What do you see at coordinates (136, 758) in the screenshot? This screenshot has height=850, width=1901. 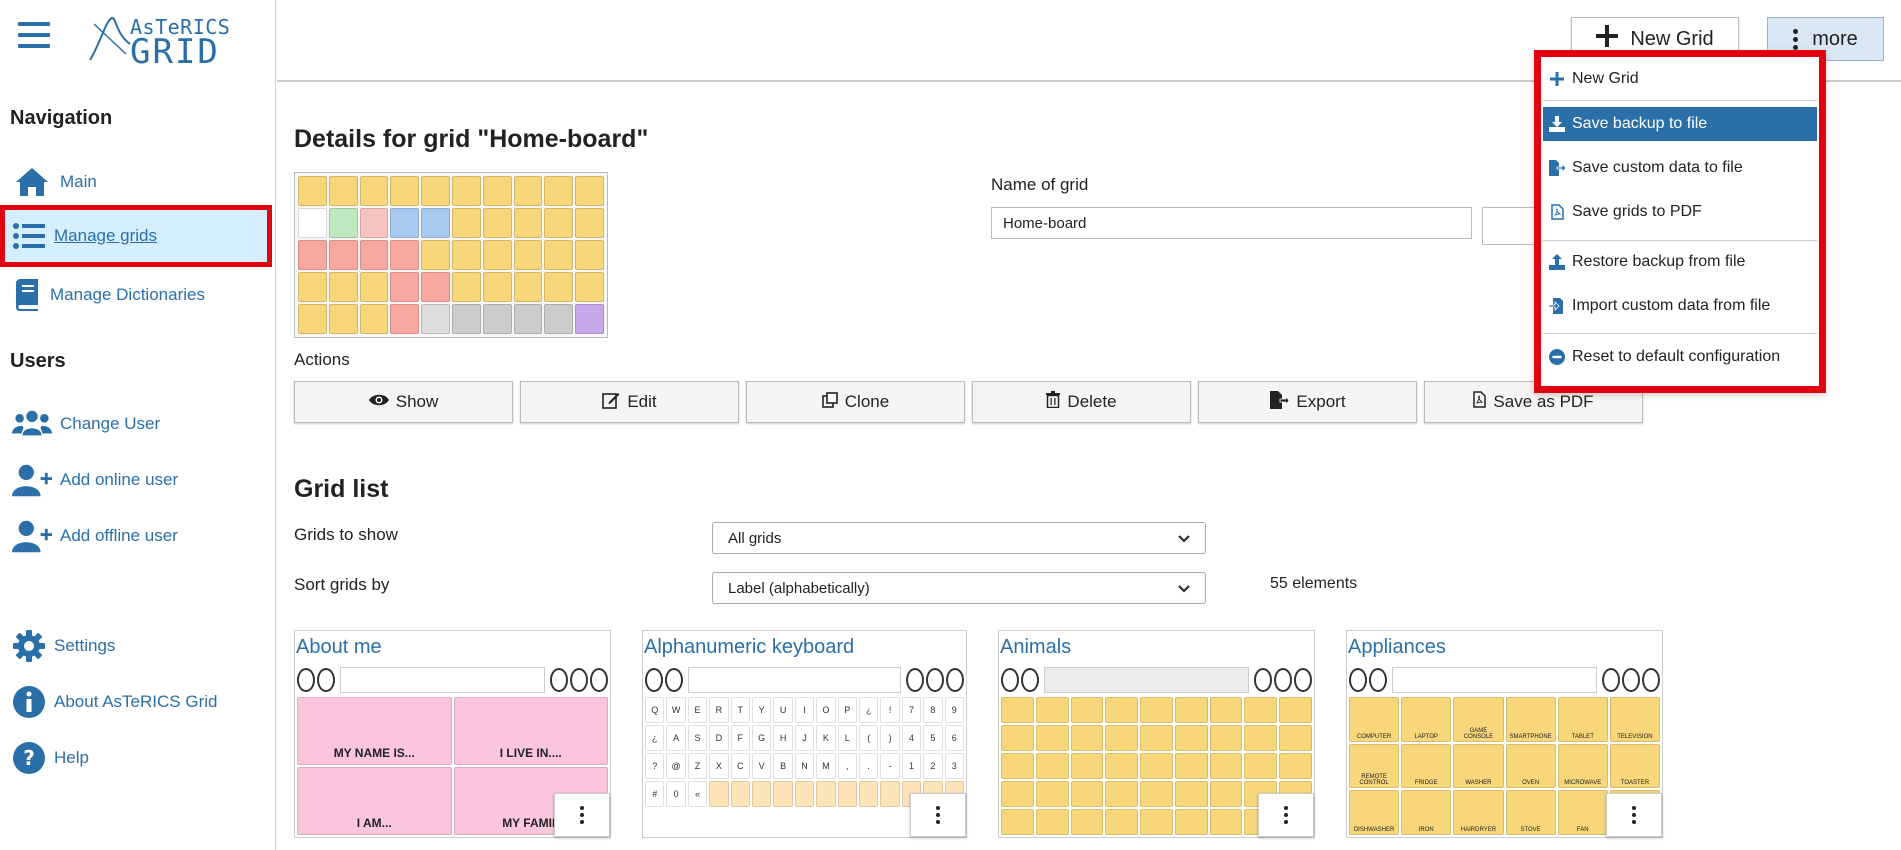 I see `sidebar-item-help: ? Help` at bounding box center [136, 758].